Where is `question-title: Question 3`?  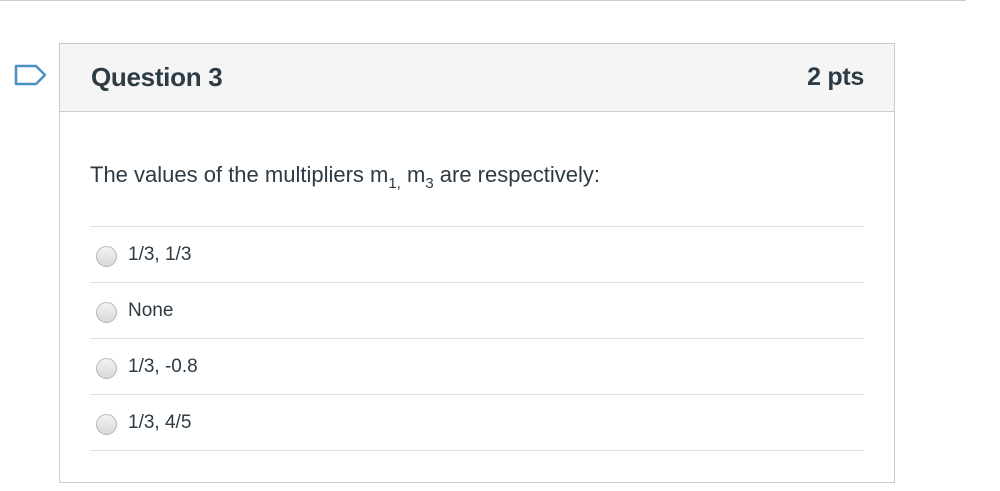
question-title: Question 3 is located at coordinates (157, 77).